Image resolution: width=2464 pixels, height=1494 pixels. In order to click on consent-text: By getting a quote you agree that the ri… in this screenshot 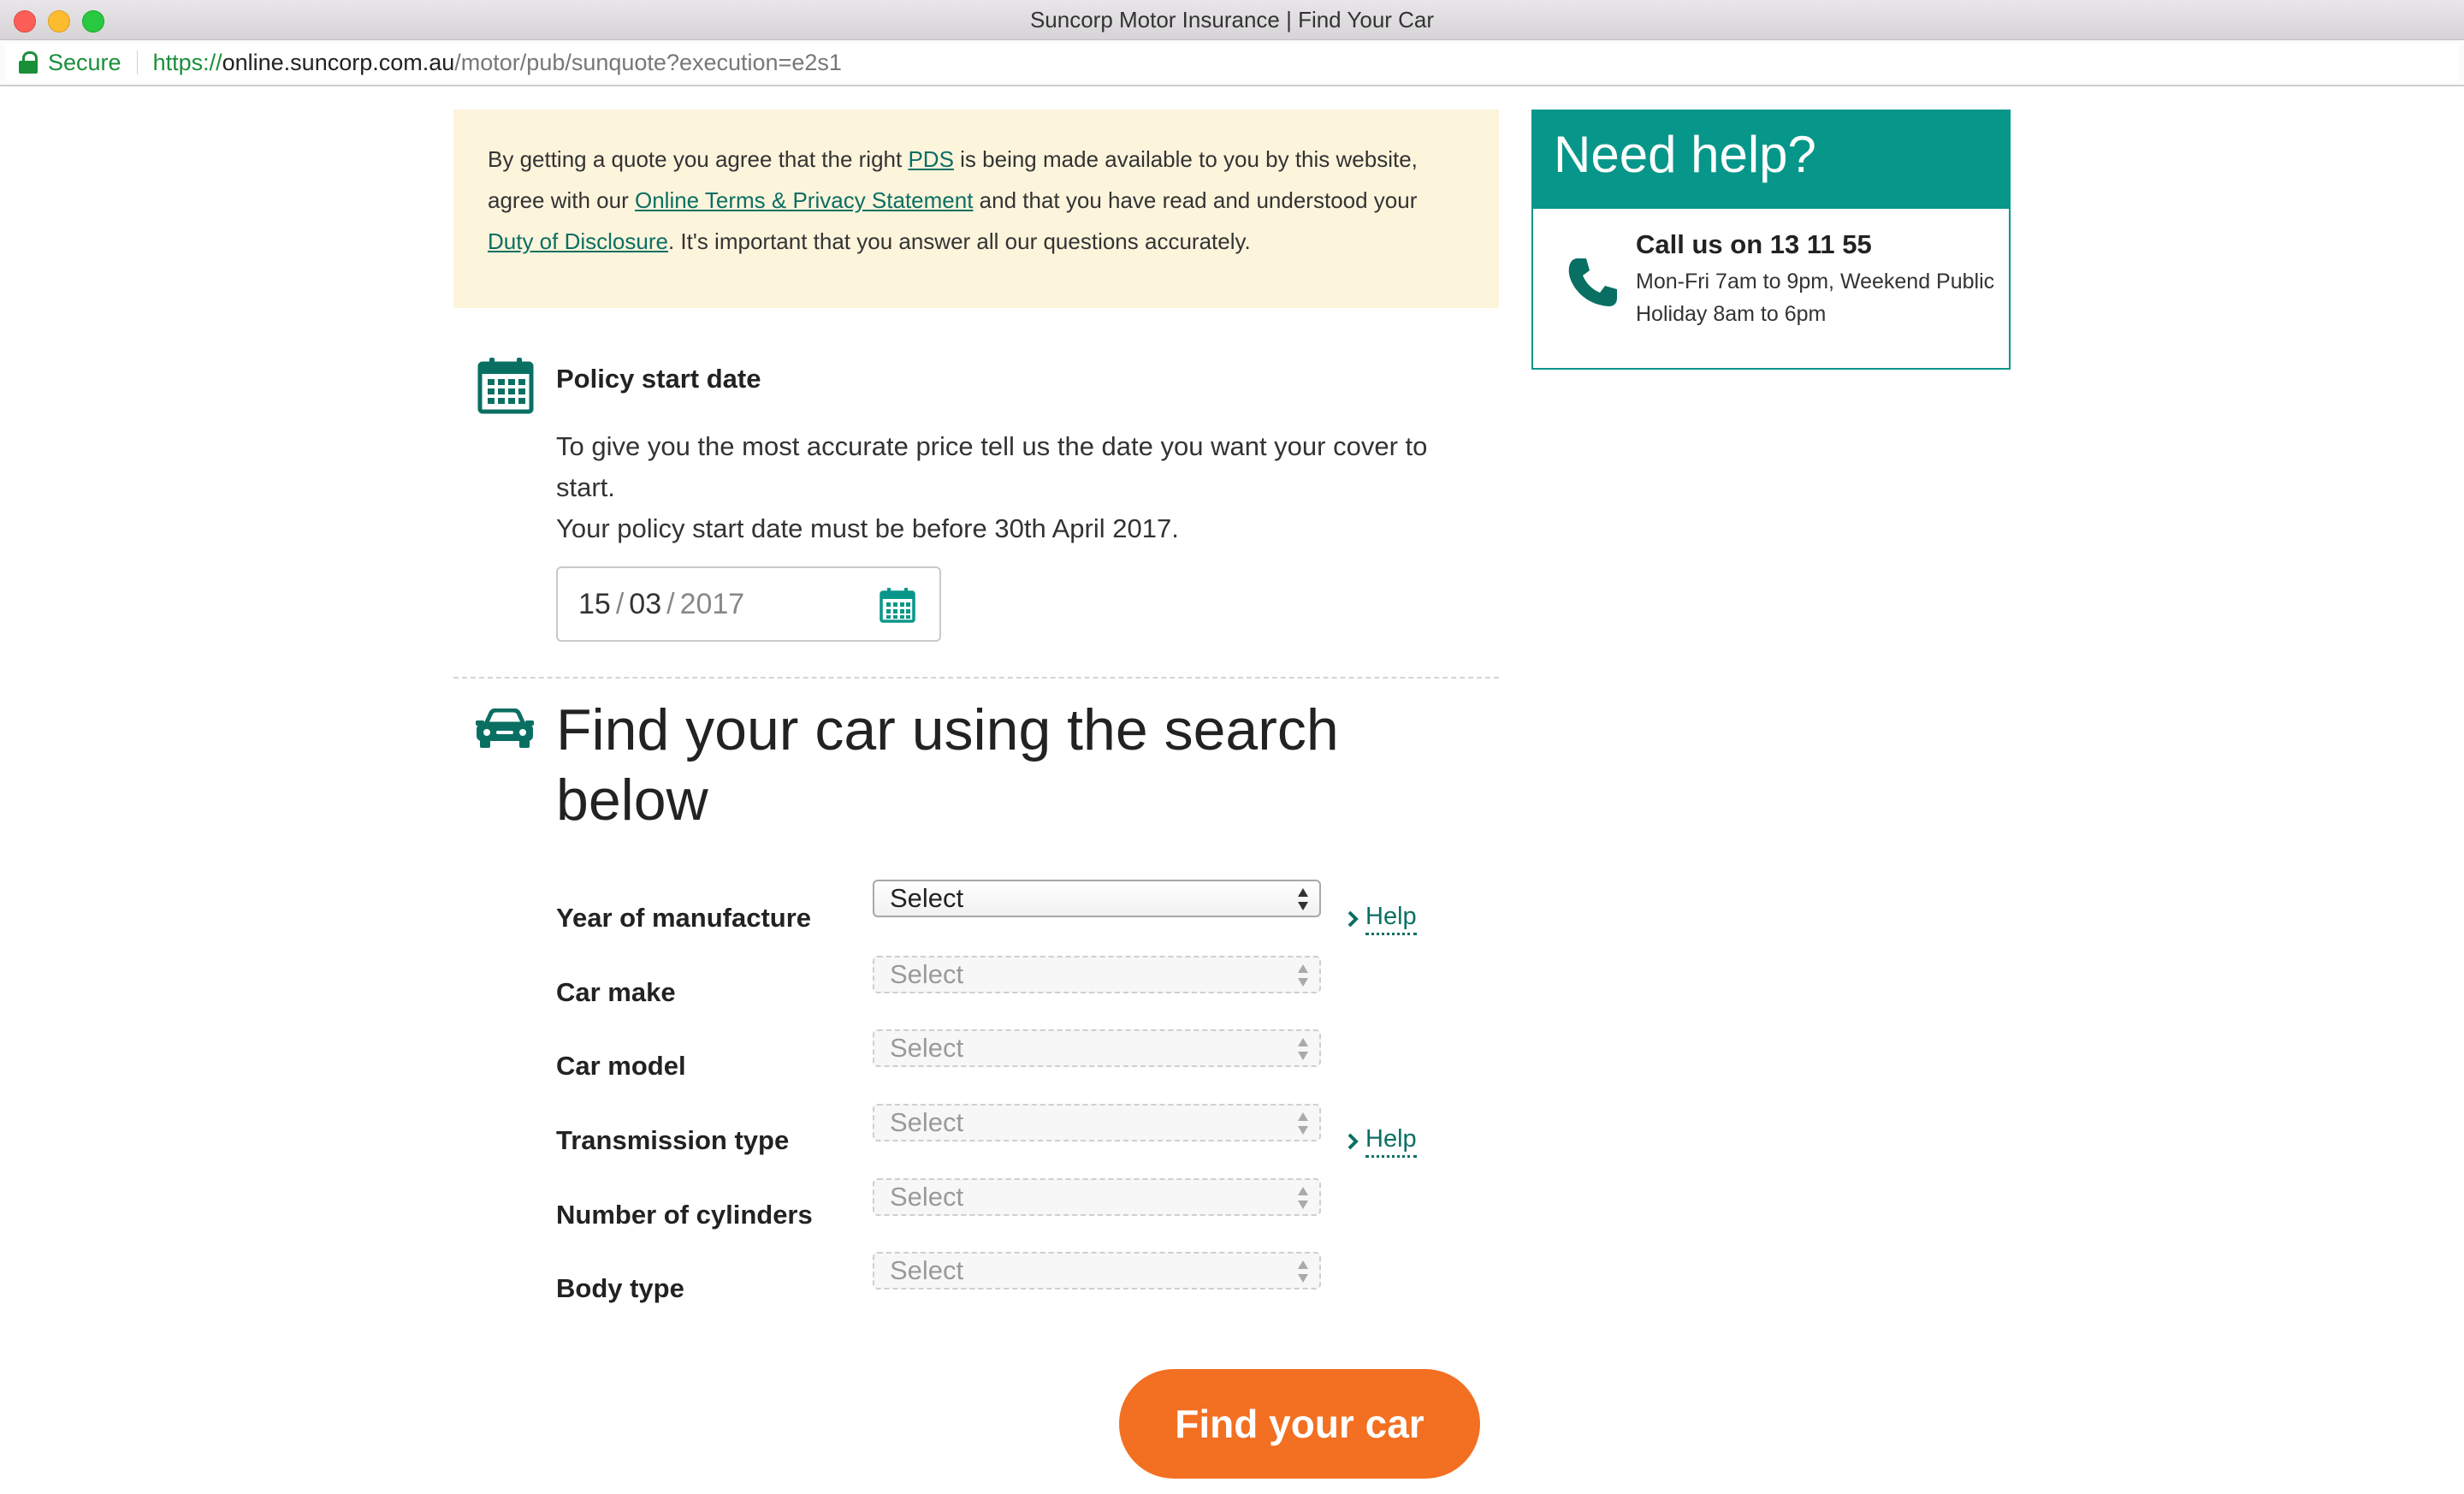, I will do `click(698, 159)`.